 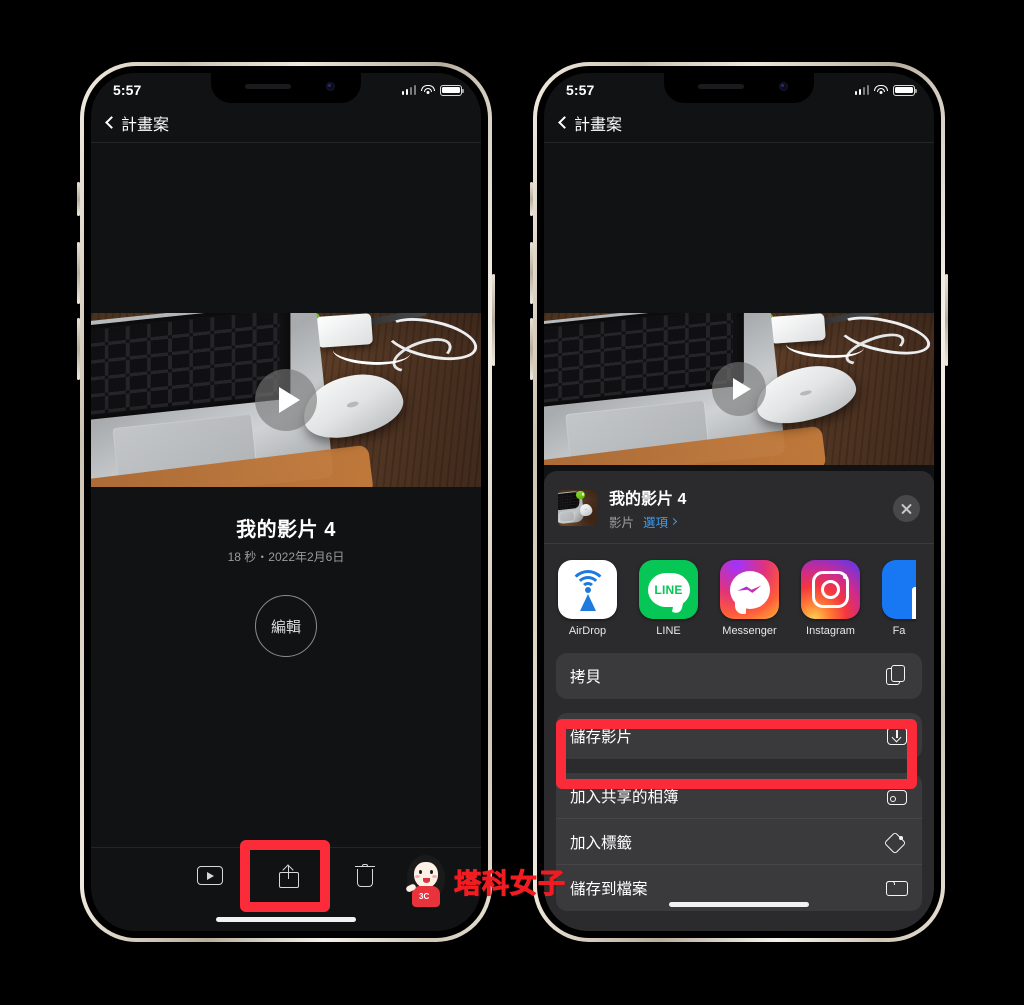 What do you see at coordinates (673, 521) in the screenshot?
I see `chevron-right-icon` at bounding box center [673, 521].